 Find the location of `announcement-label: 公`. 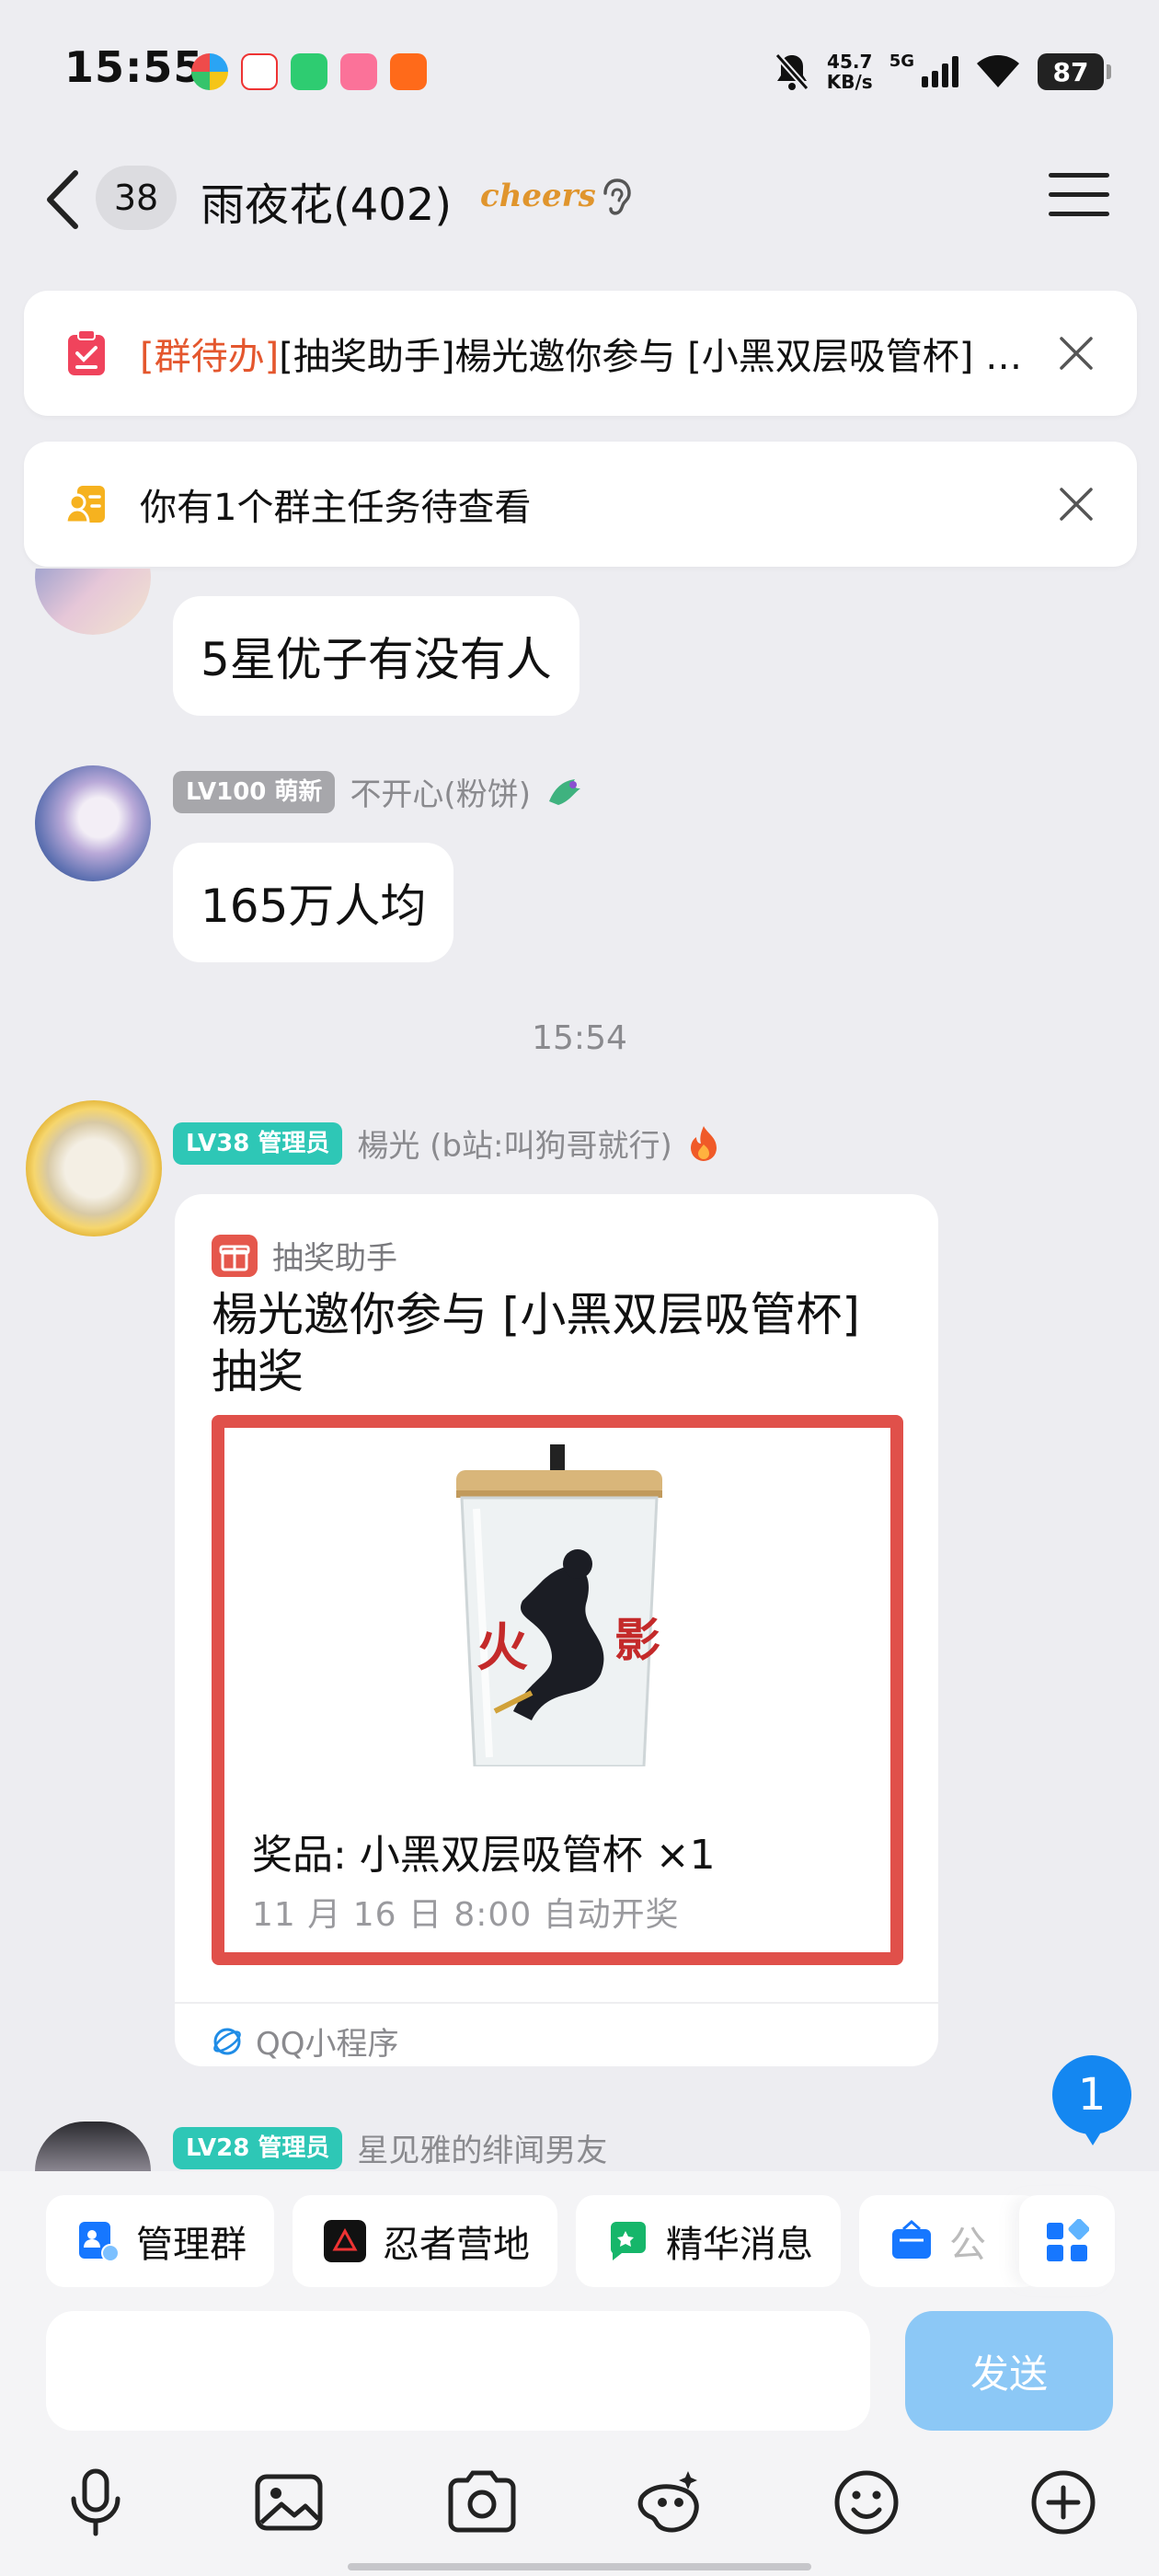

announcement-label: 公 is located at coordinates (967, 2245).